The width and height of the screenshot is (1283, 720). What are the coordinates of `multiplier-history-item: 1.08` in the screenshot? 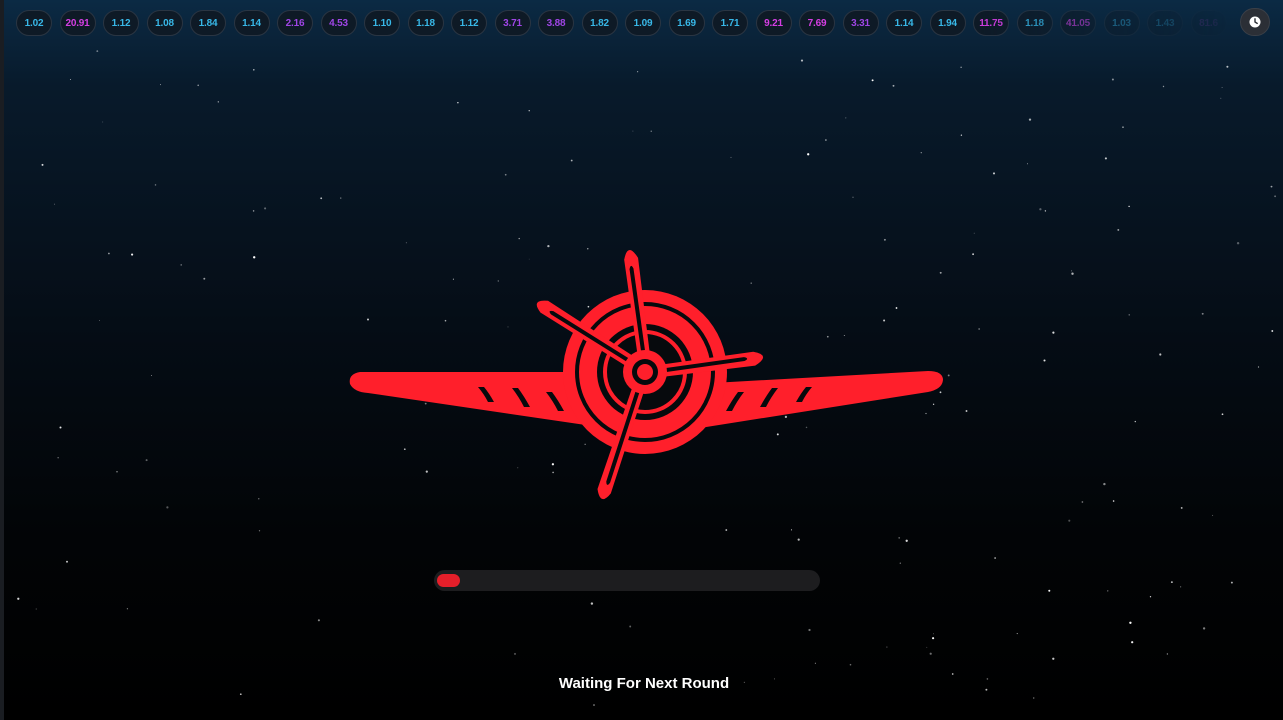 It's located at (164, 23).